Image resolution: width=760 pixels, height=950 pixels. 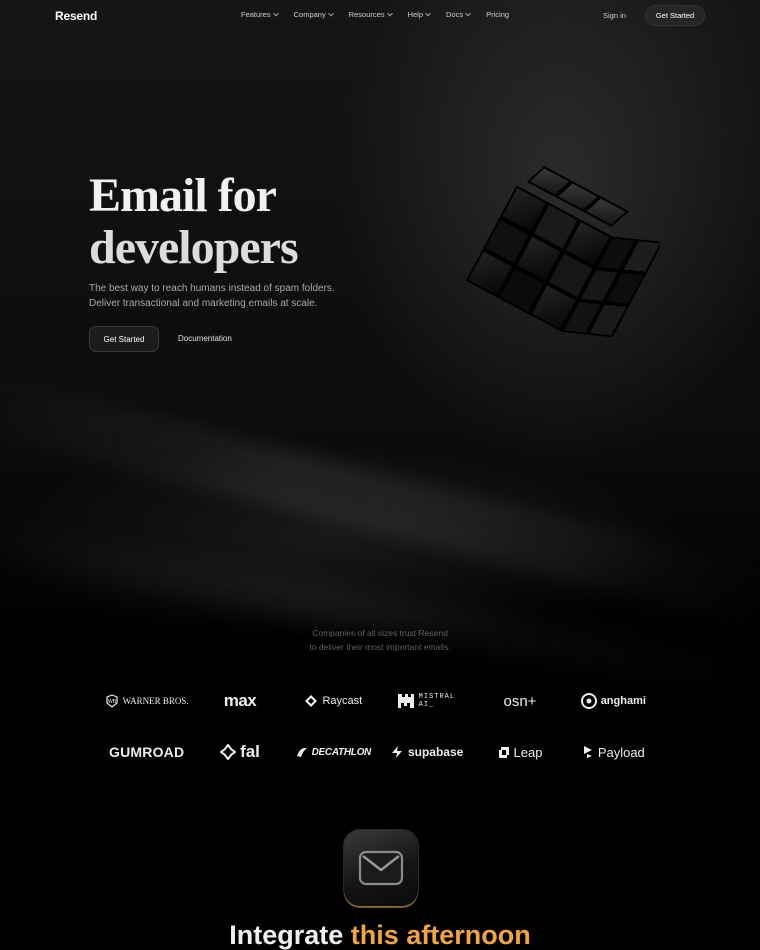 What do you see at coordinates (528, 752) in the screenshot?
I see `logo-label: Leap` at bounding box center [528, 752].